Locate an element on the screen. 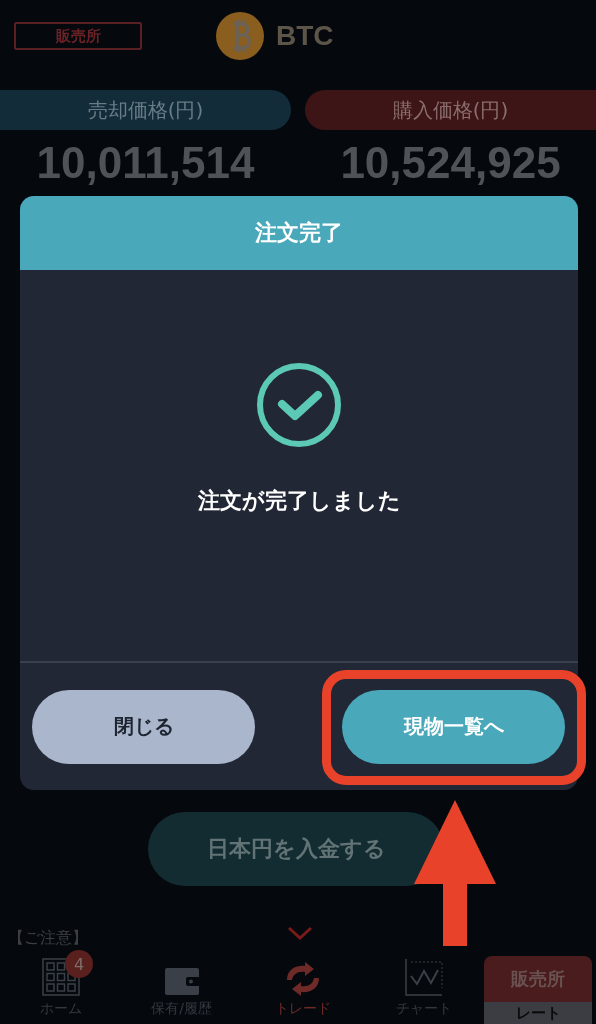 The image size is (596, 1024). holdings-list-button: 現物一覧へ is located at coordinates (453, 726).